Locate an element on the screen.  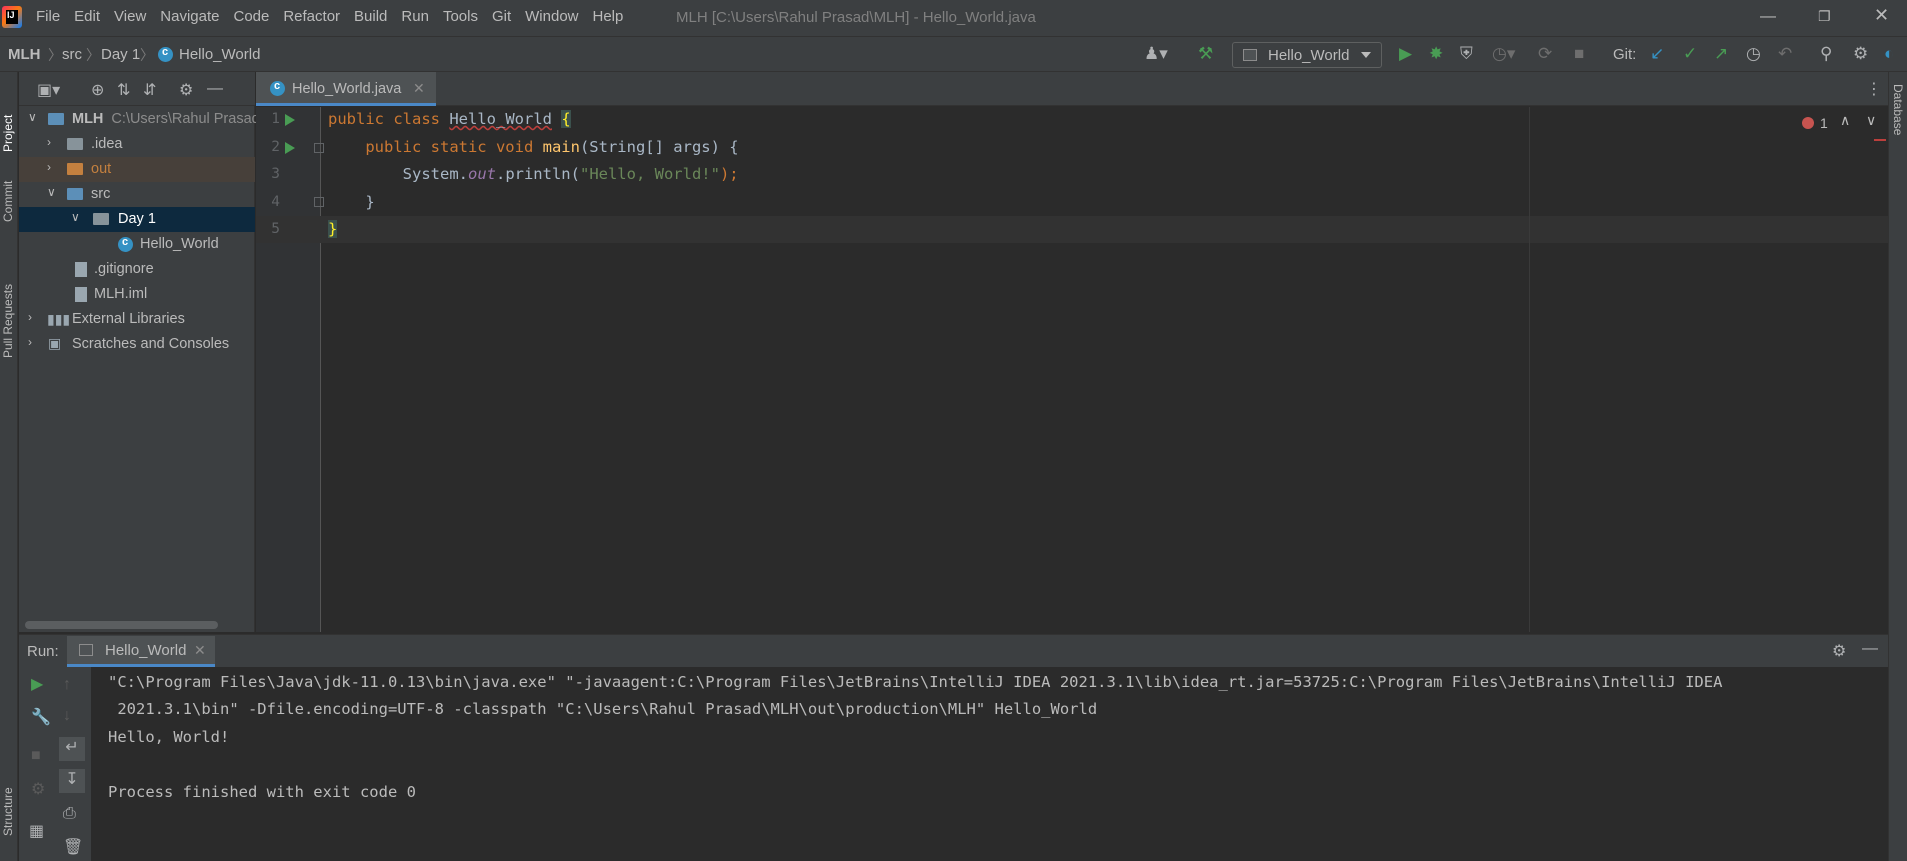
layout-icon: ▦ is located at coordinates (36, 831).